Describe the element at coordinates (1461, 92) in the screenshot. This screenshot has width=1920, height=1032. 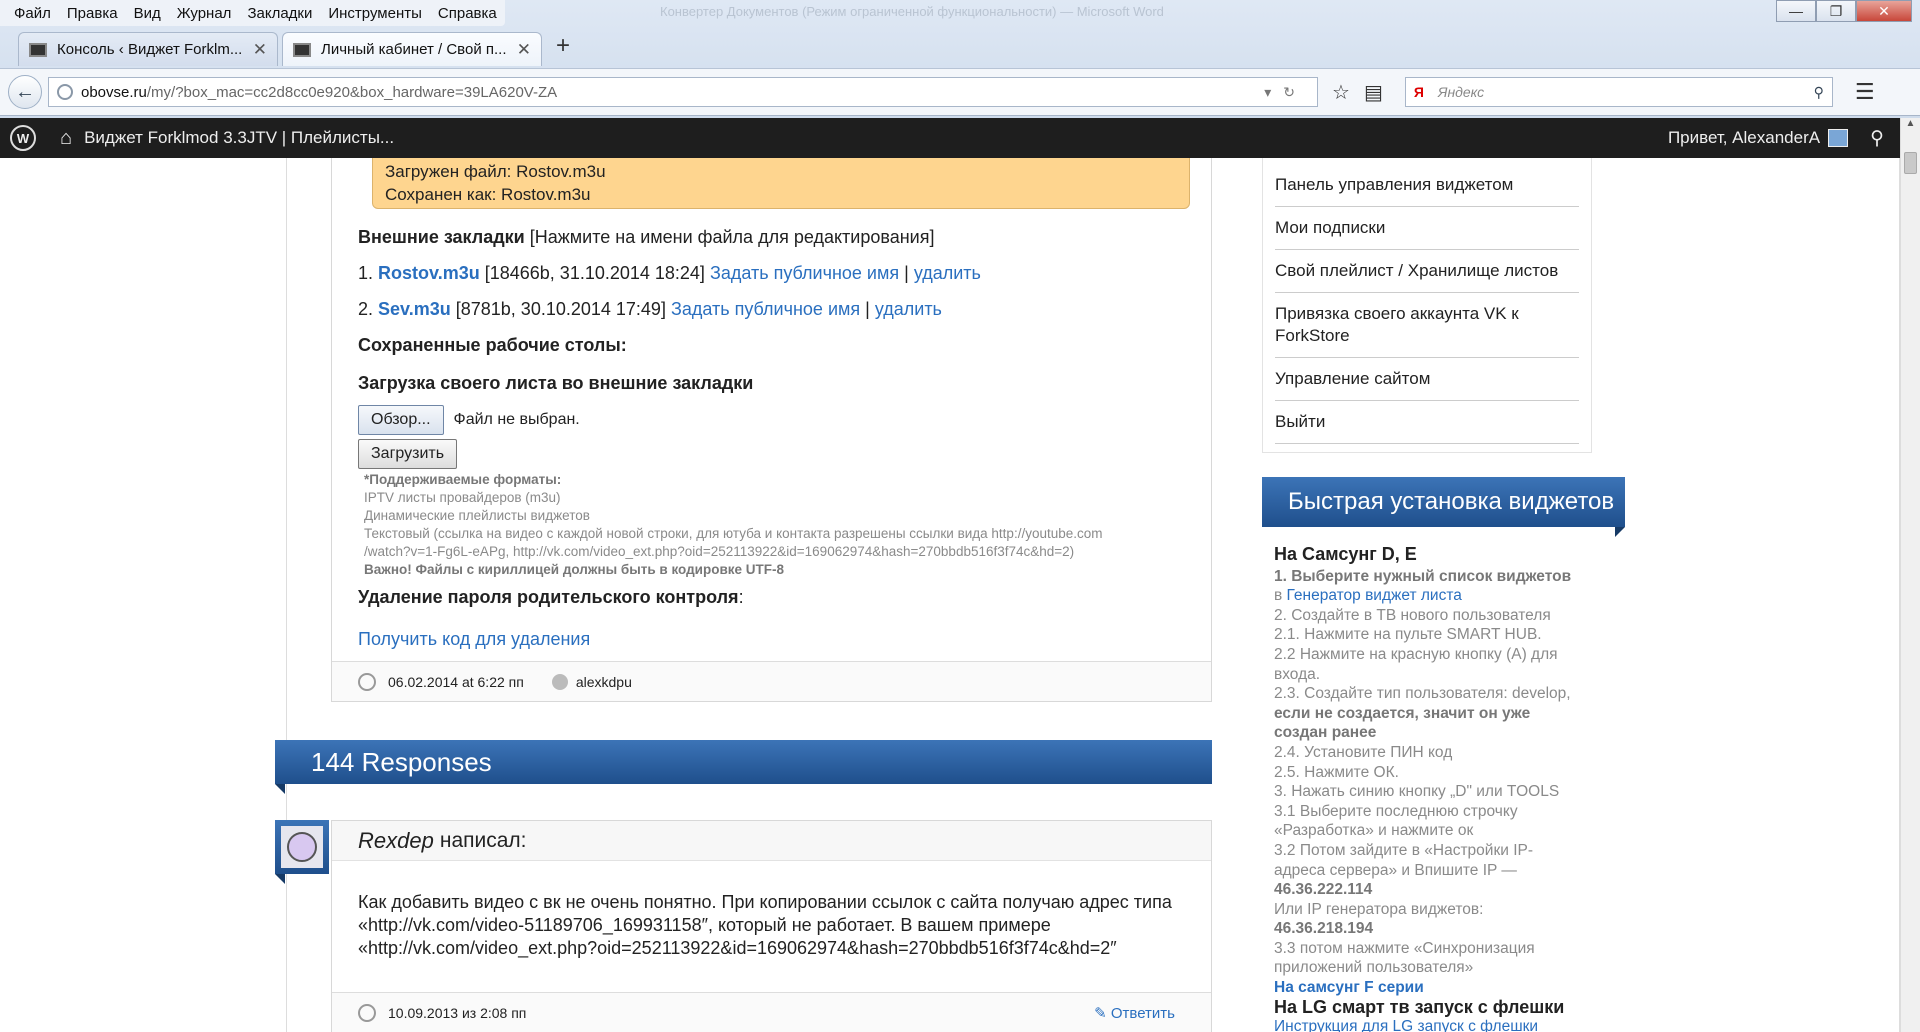
I see `search-input: Яндекс` at that location.